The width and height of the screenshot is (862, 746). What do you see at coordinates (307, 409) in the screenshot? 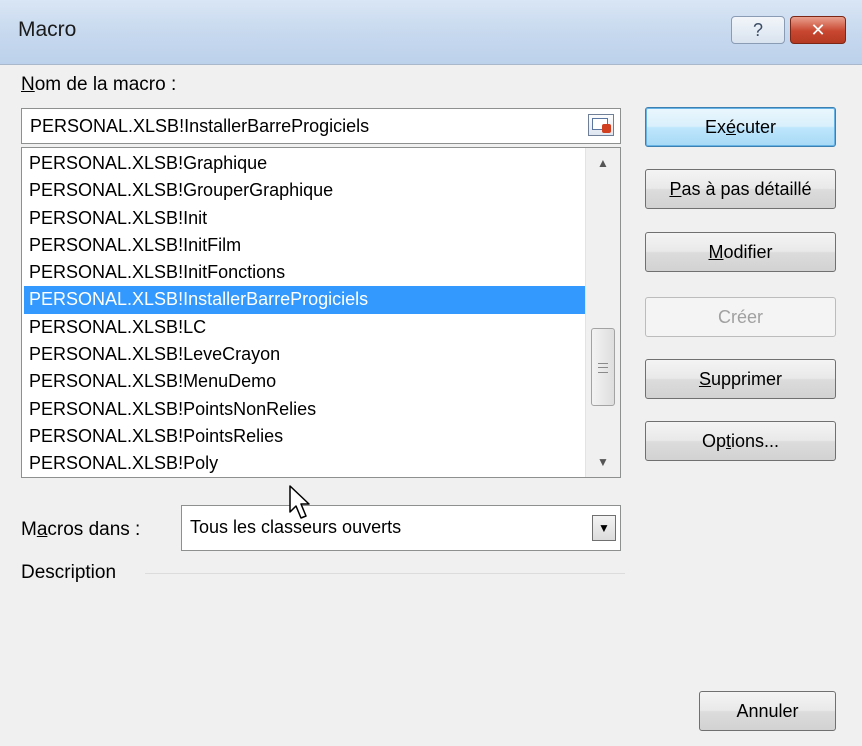
I see `macro-list-item: PERSONAL.XLSB!PointsNonRelies` at bounding box center [307, 409].